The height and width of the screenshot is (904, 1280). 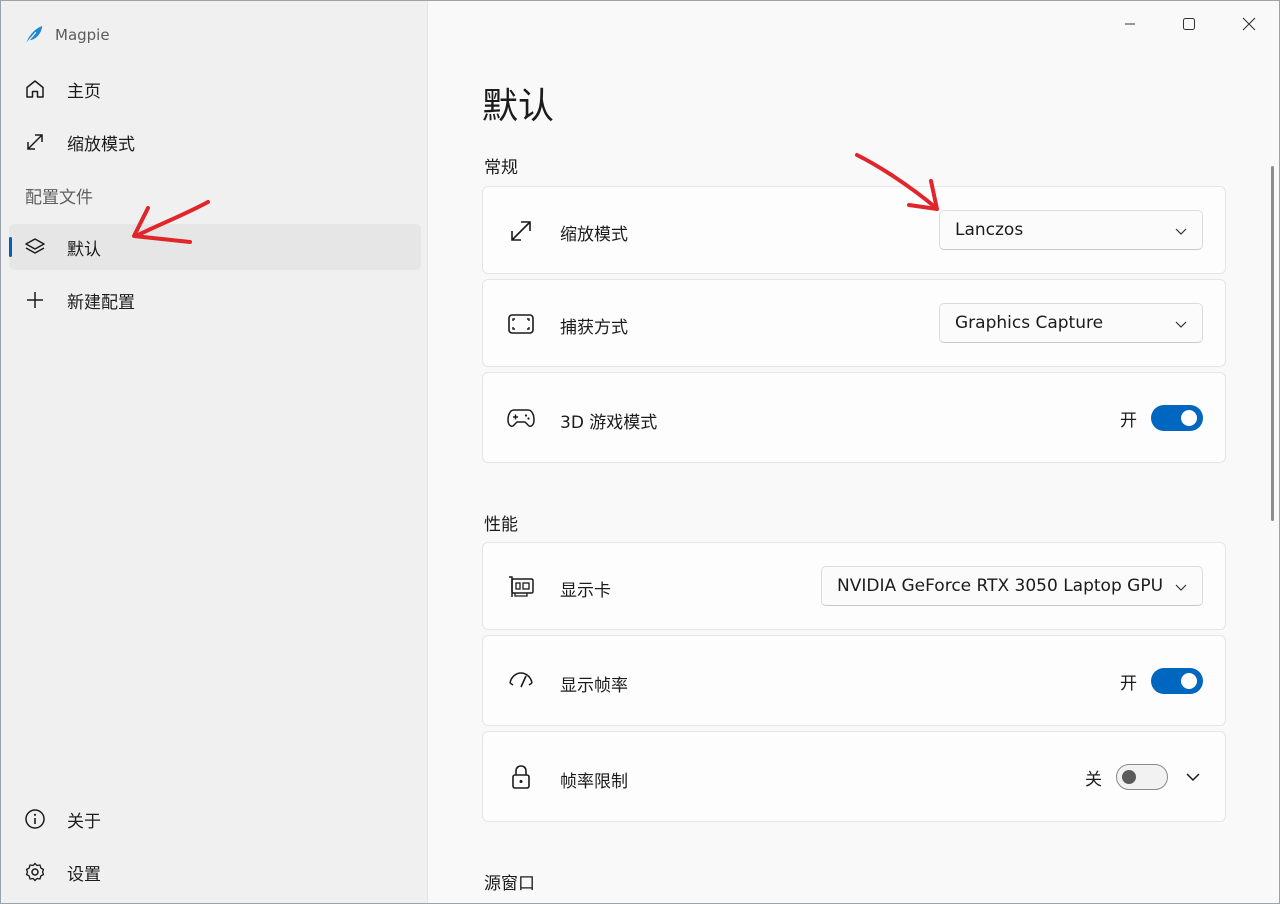 I want to click on maximize-icon, so click(x=1189, y=24).